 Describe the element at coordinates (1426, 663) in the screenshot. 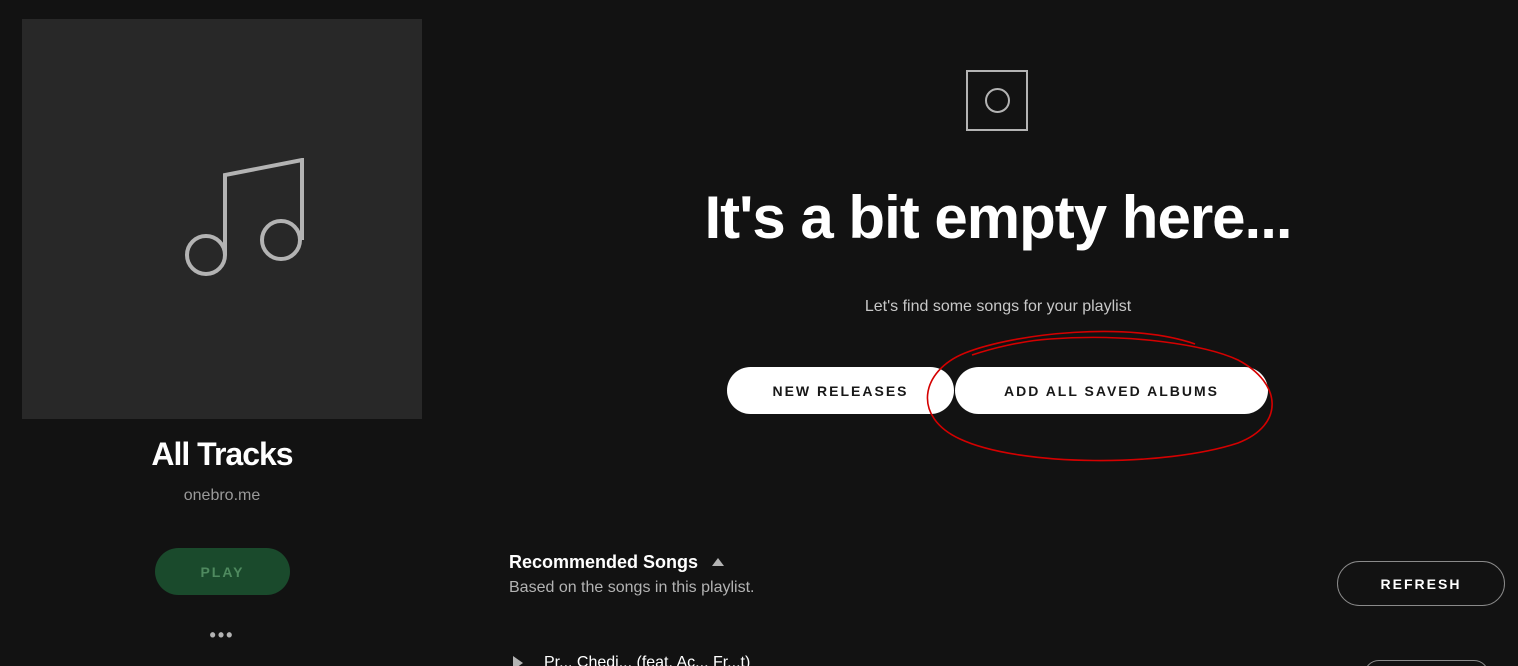

I see `add-track-button` at that location.